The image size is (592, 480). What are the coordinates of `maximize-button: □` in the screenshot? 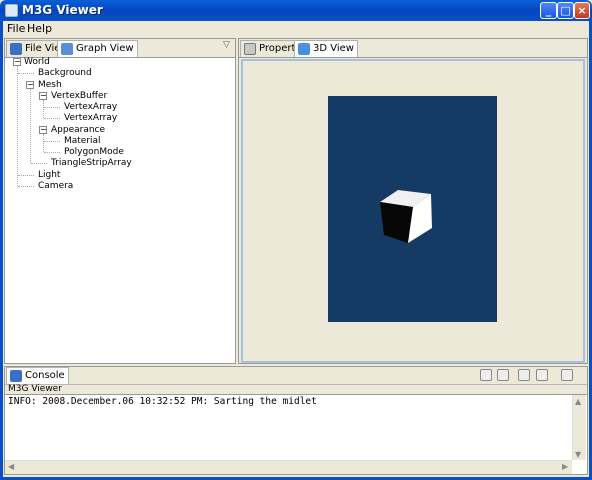 It's located at (565, 10).